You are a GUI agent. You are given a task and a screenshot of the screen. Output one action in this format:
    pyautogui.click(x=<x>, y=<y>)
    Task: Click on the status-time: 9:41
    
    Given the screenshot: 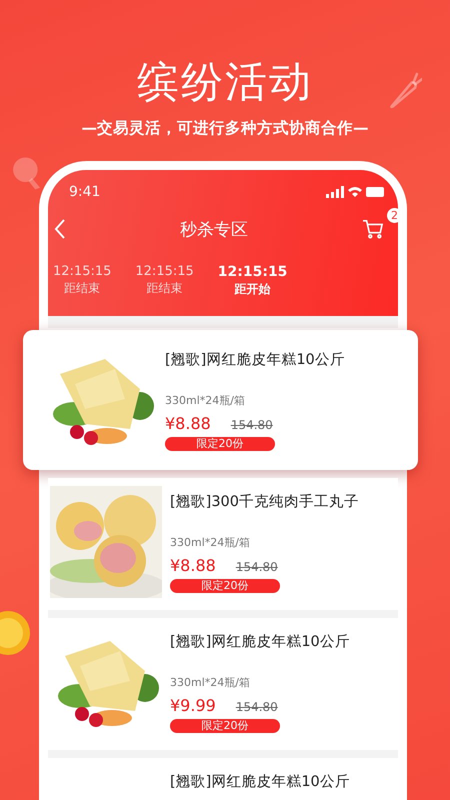 What is the action you would take?
    pyautogui.click(x=84, y=192)
    